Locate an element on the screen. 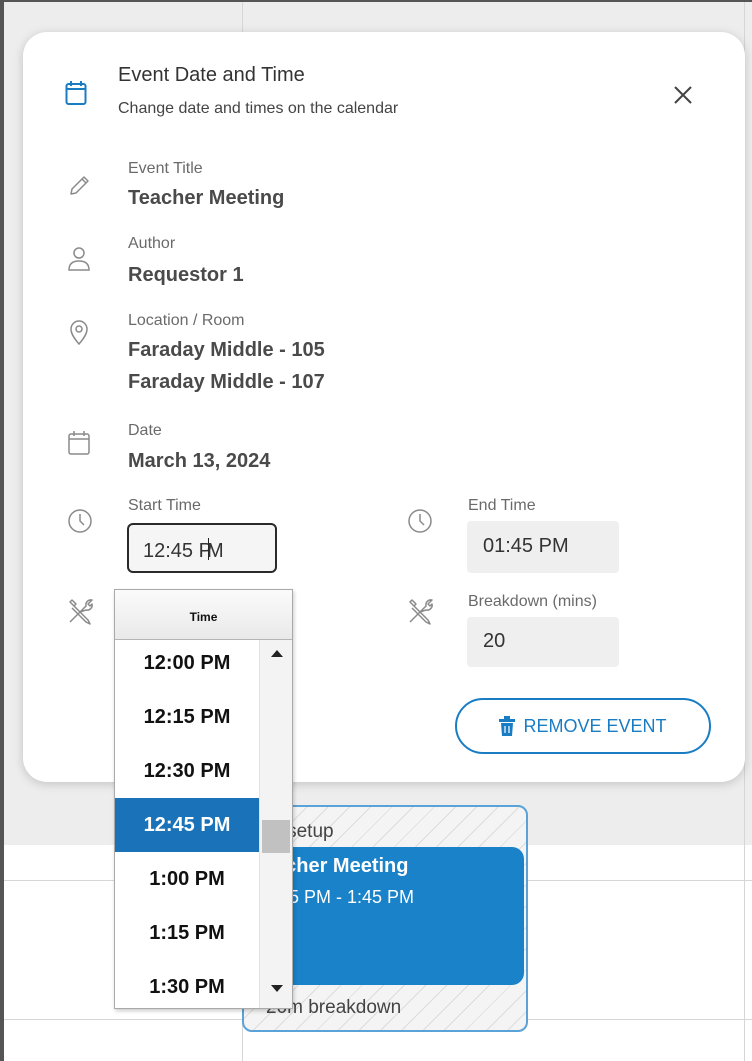 Image resolution: width=752 pixels, height=1061 pixels. date-value: March 13, 2024 is located at coordinates (199, 461).